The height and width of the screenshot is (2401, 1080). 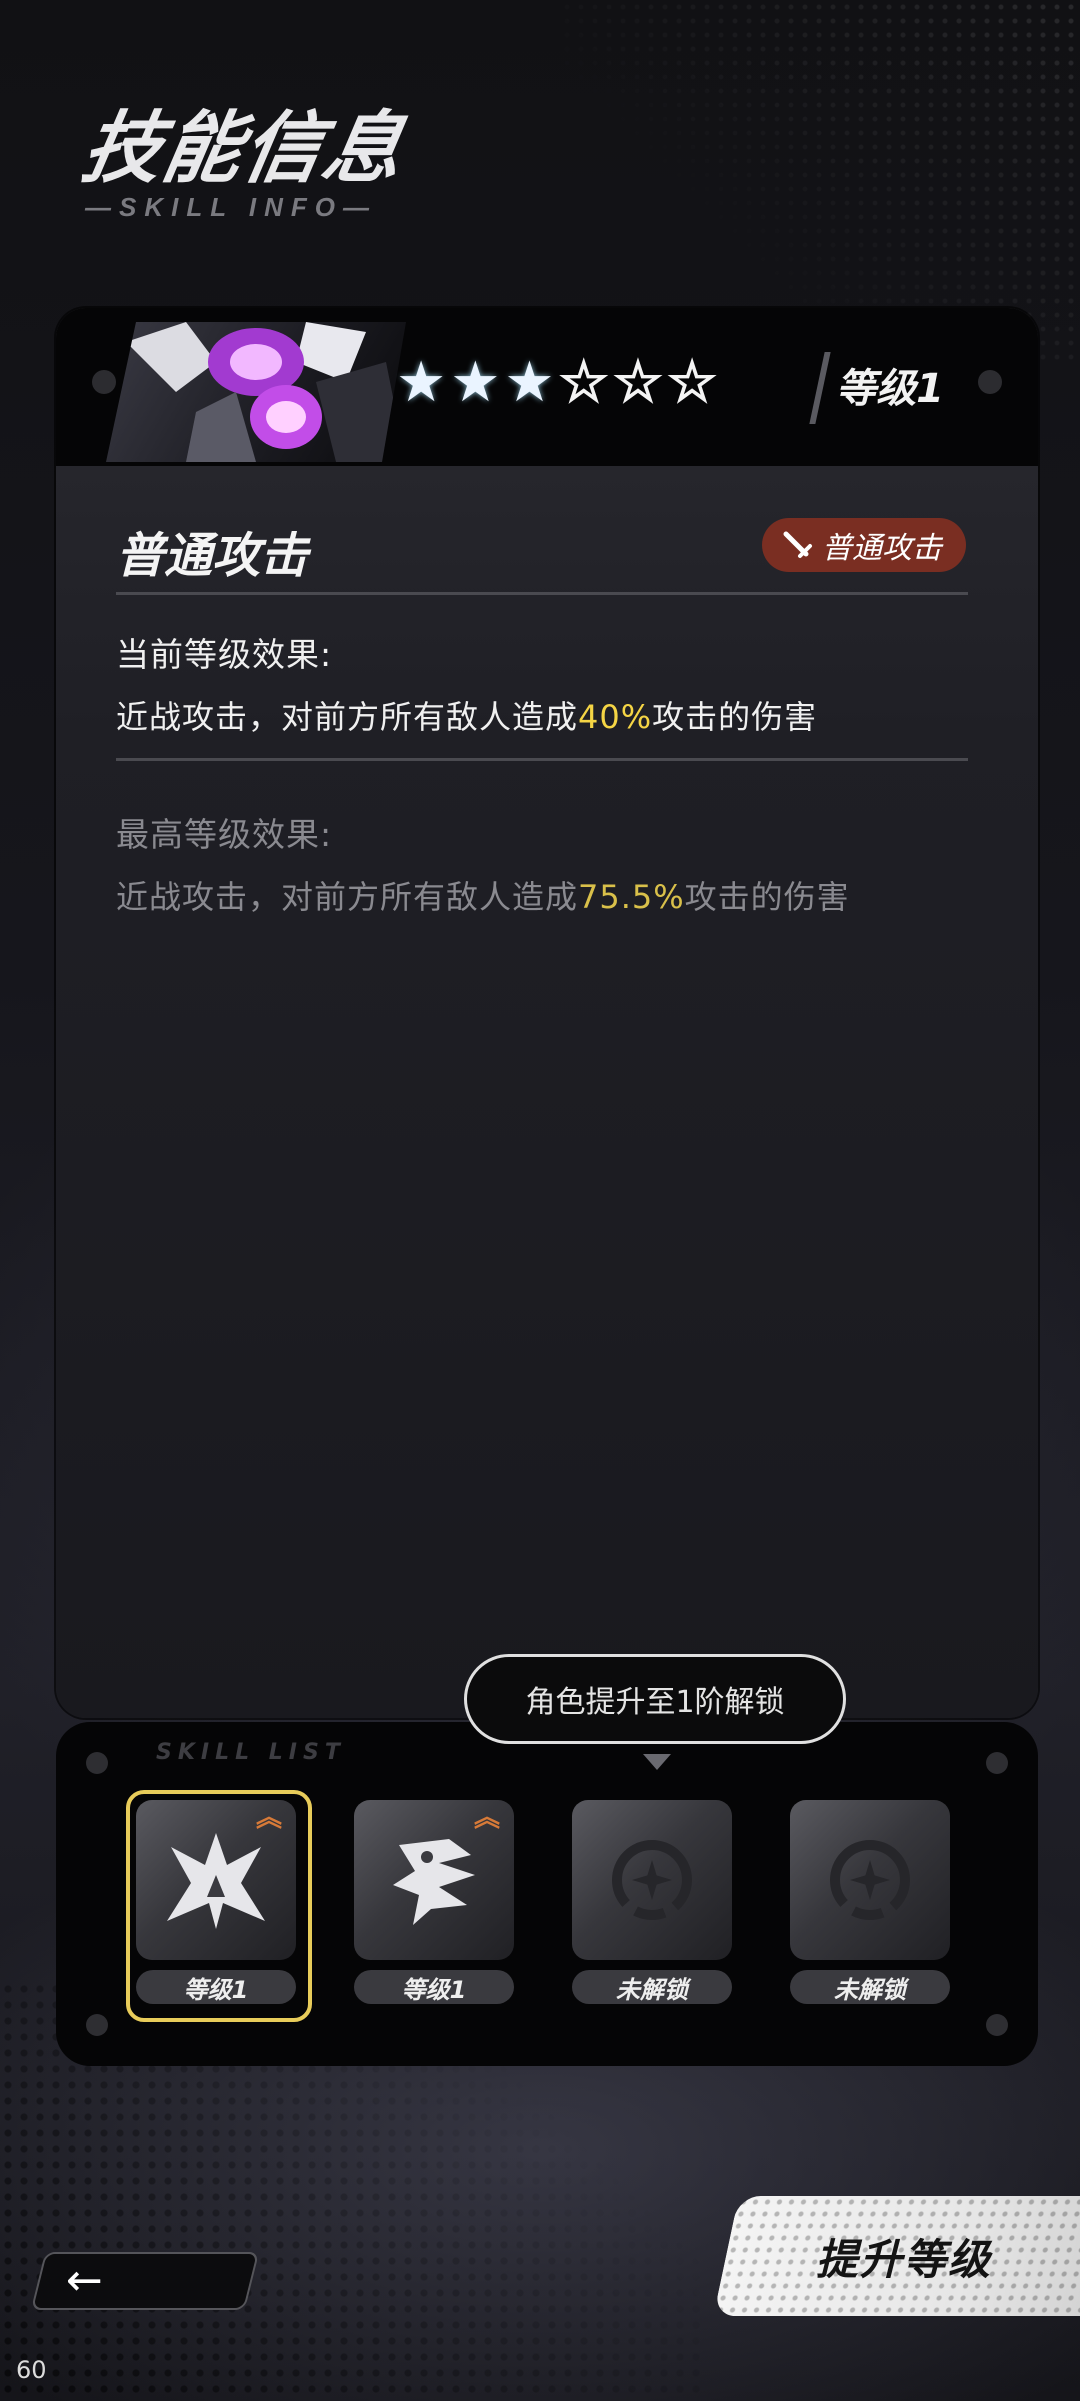 What do you see at coordinates (820, 180) in the screenshot?
I see `background-dots` at bounding box center [820, 180].